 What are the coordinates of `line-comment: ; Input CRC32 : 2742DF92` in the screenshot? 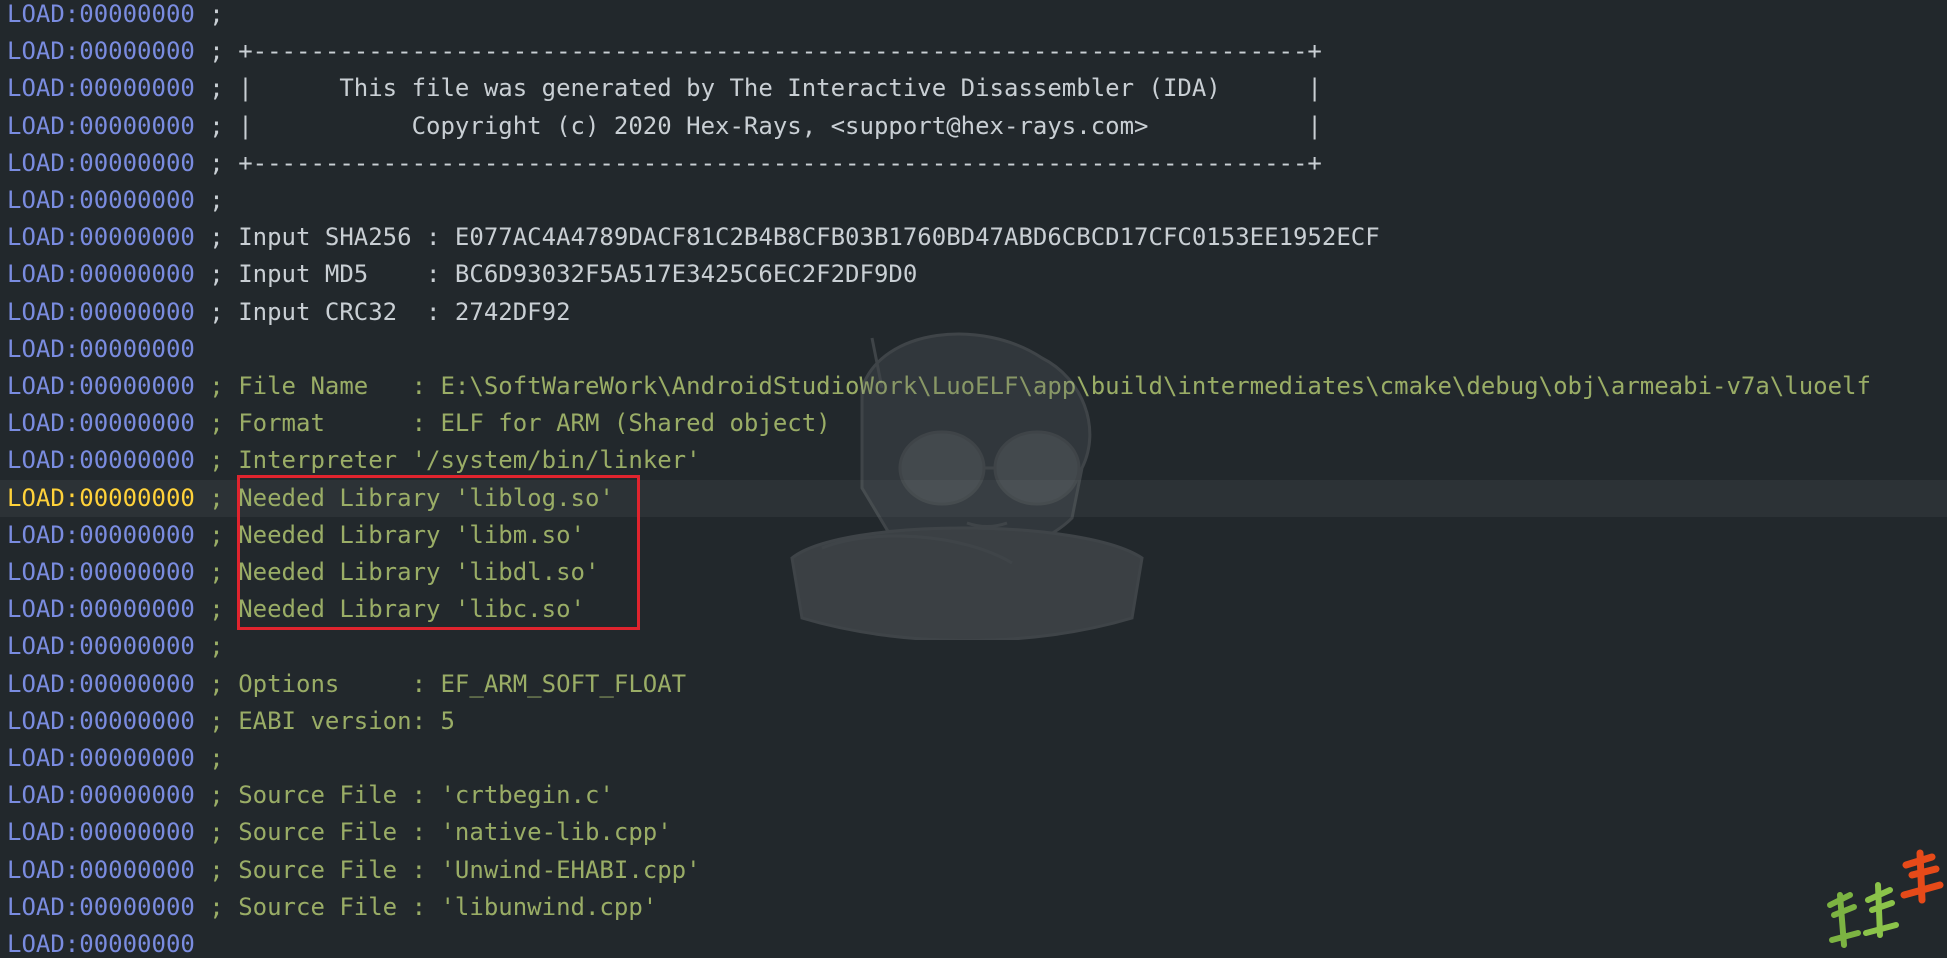 It's located at (382, 311).